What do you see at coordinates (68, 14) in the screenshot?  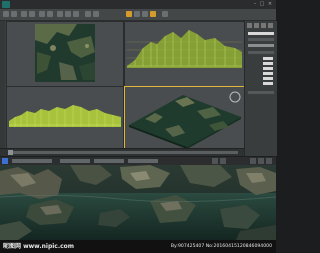 I see `rotate-icon` at bounding box center [68, 14].